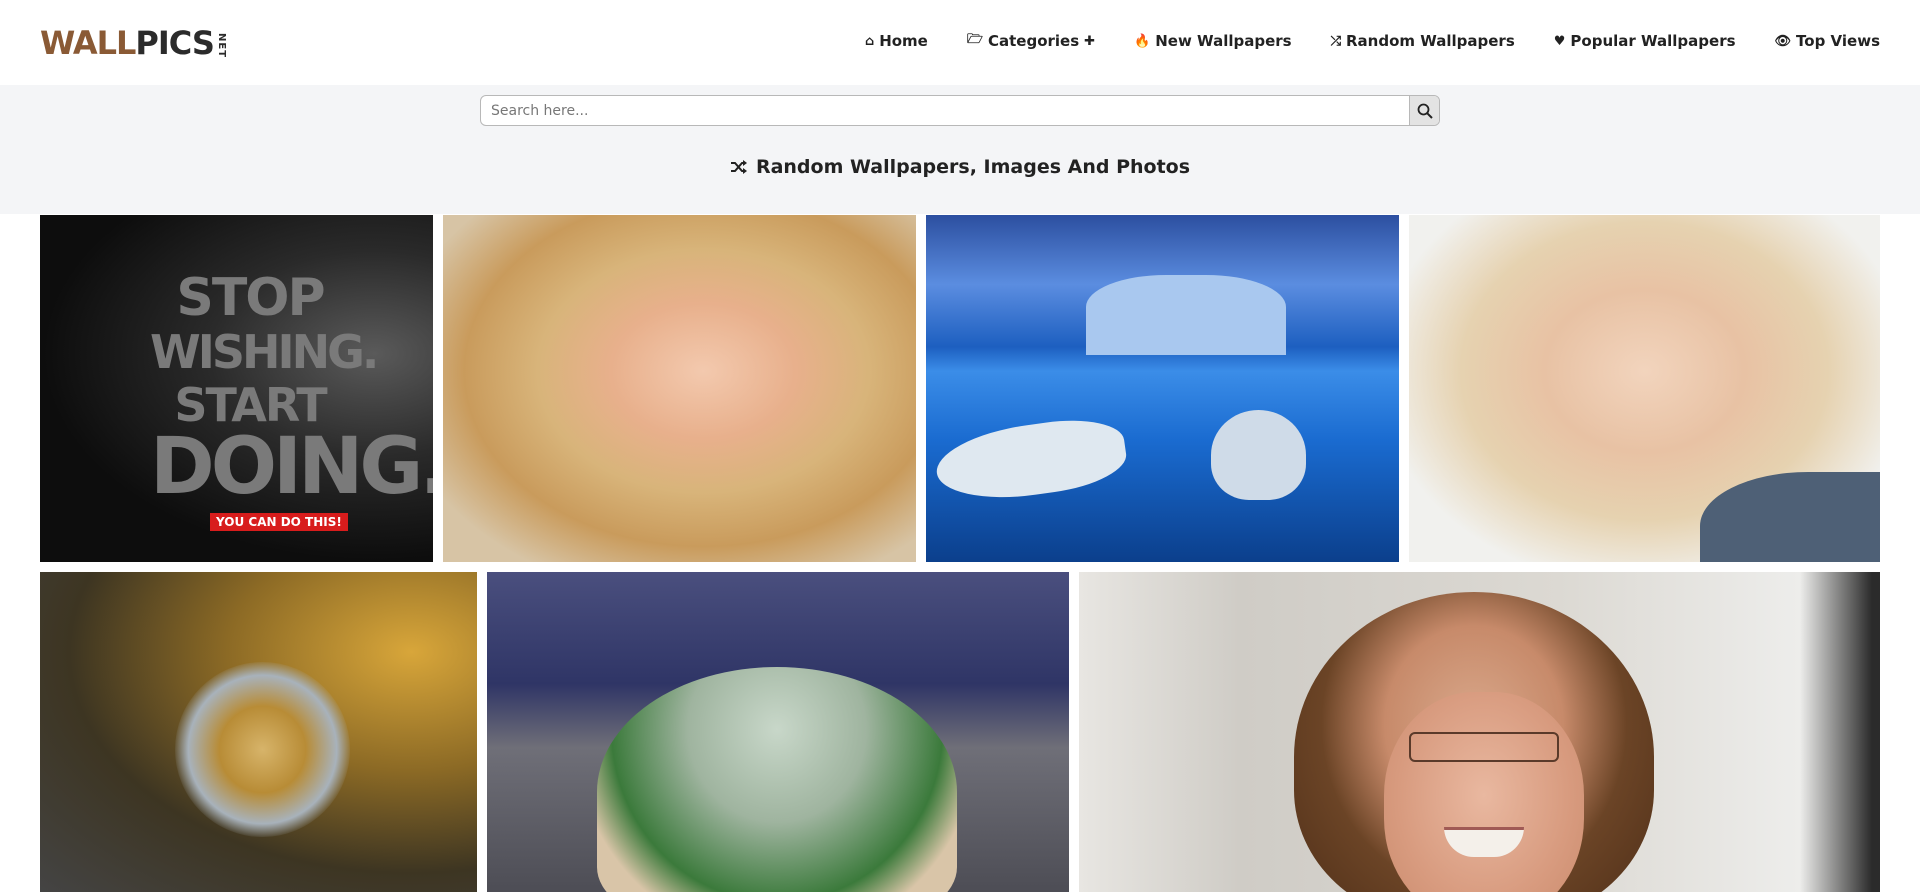 The image size is (1920, 892). Describe the element at coordinates (1090, 41) in the screenshot. I see `plus-icon: ✚` at that location.